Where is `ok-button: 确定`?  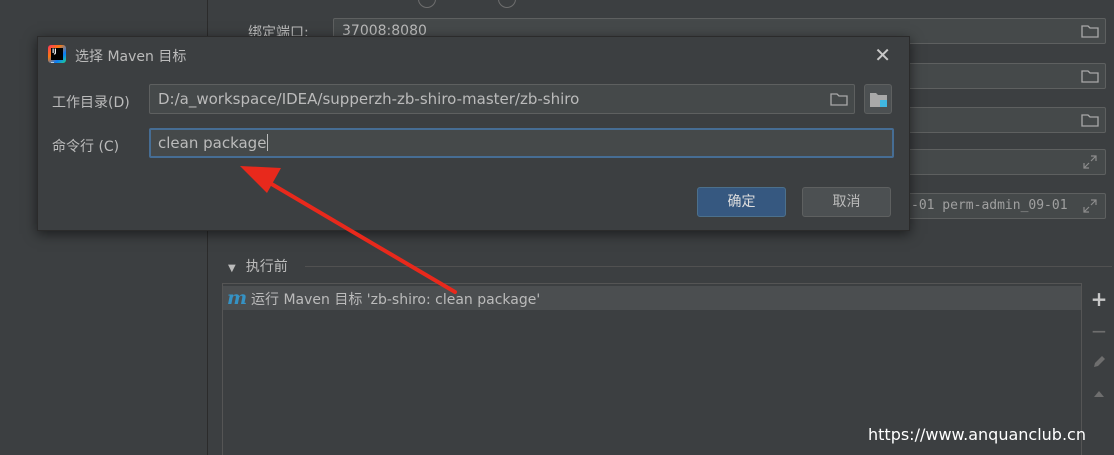 ok-button: 确定 is located at coordinates (741, 202).